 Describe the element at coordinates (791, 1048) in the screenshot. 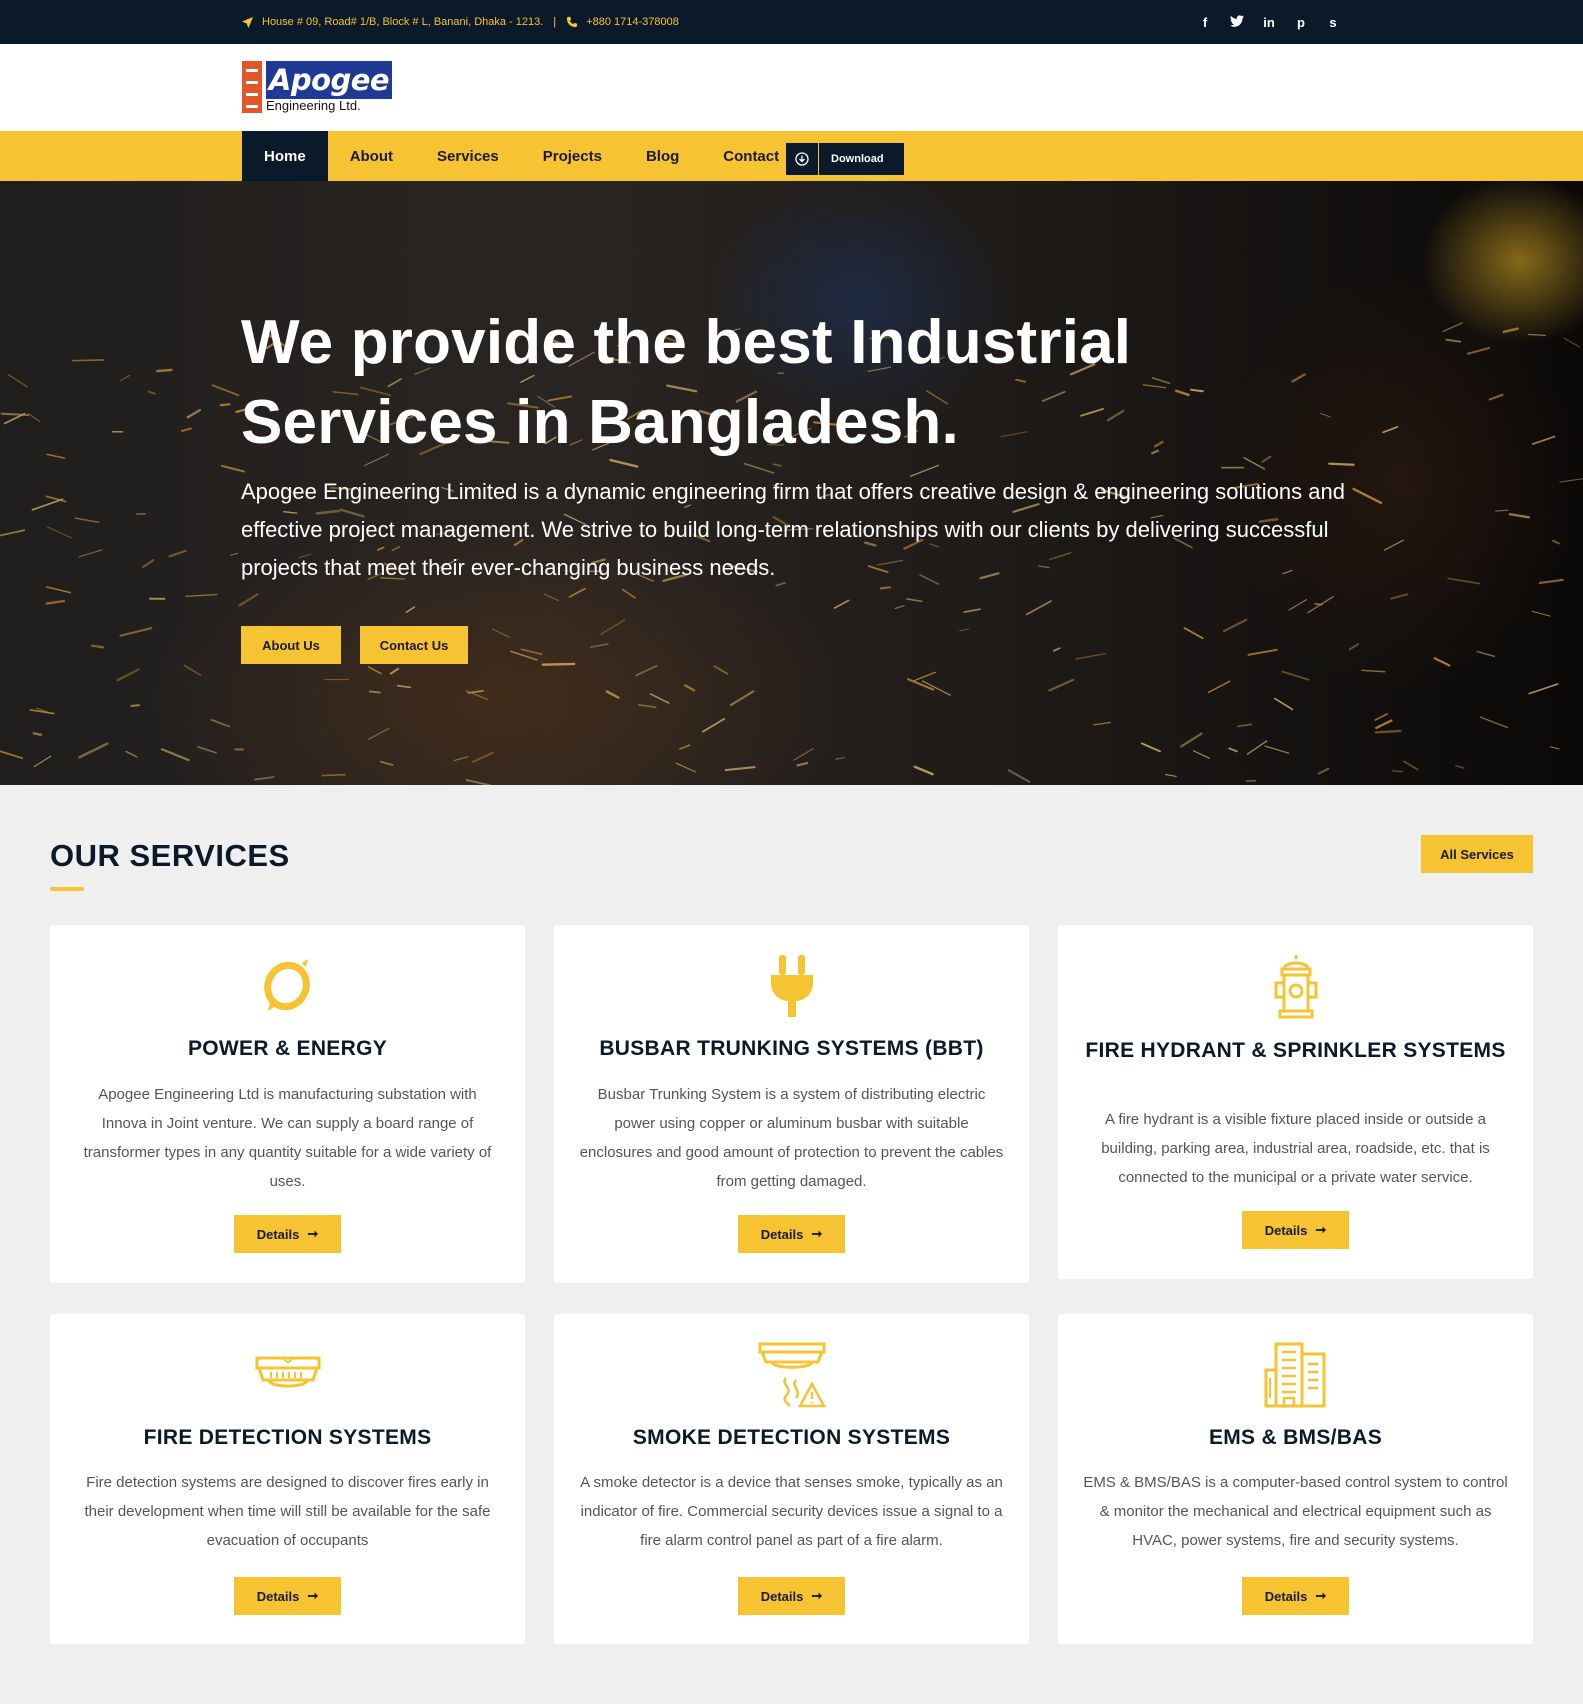

I see `card-title: BUSBAR TRUNKING SYSTEMS (BBT)` at that location.